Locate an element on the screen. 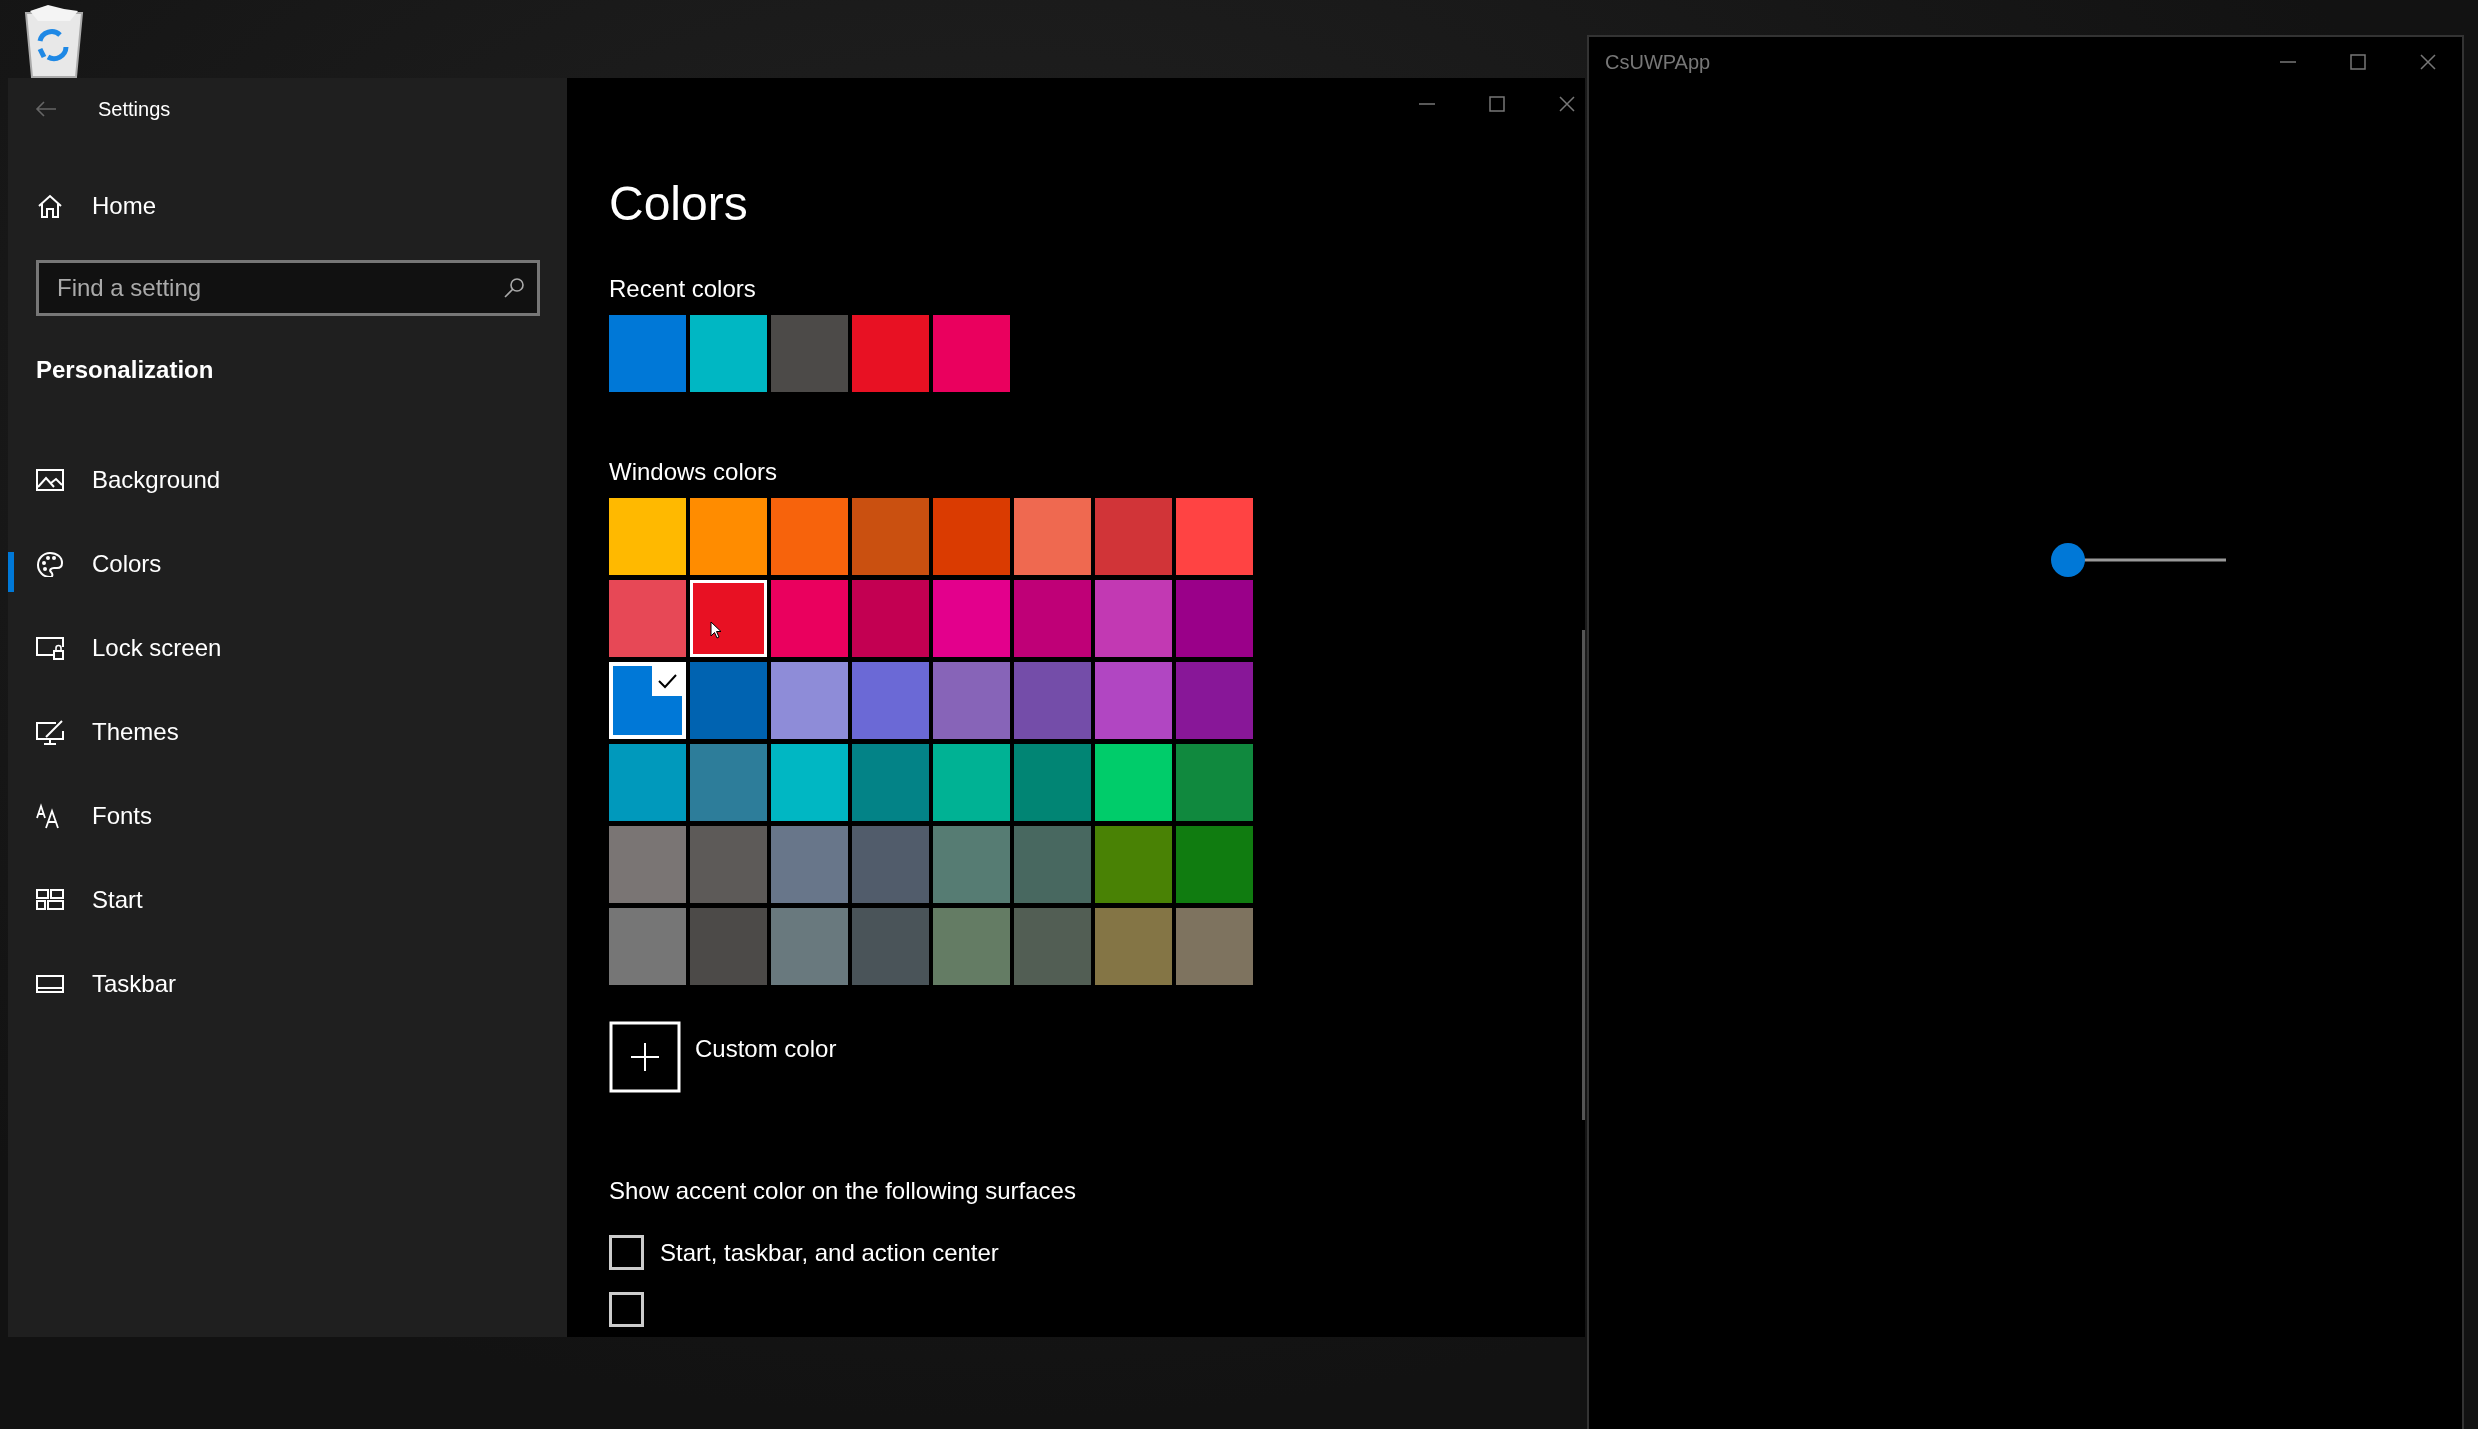 Image resolution: width=2478 pixels, height=1429 pixels. home-link: Home is located at coordinates (287, 206).